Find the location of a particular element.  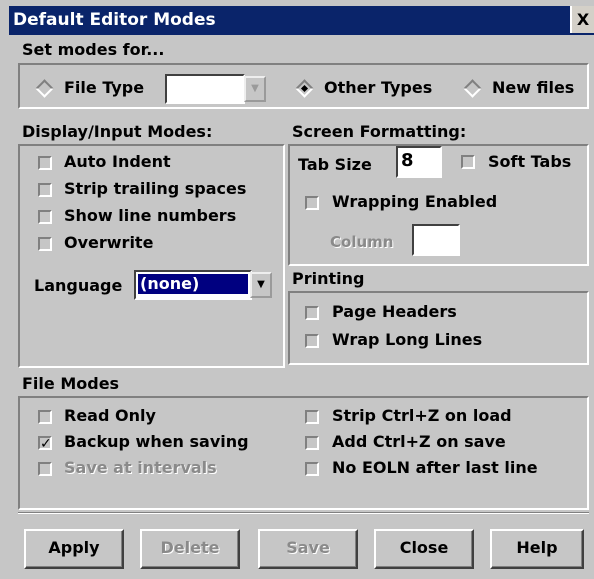

column-label: Column is located at coordinates (362, 242).